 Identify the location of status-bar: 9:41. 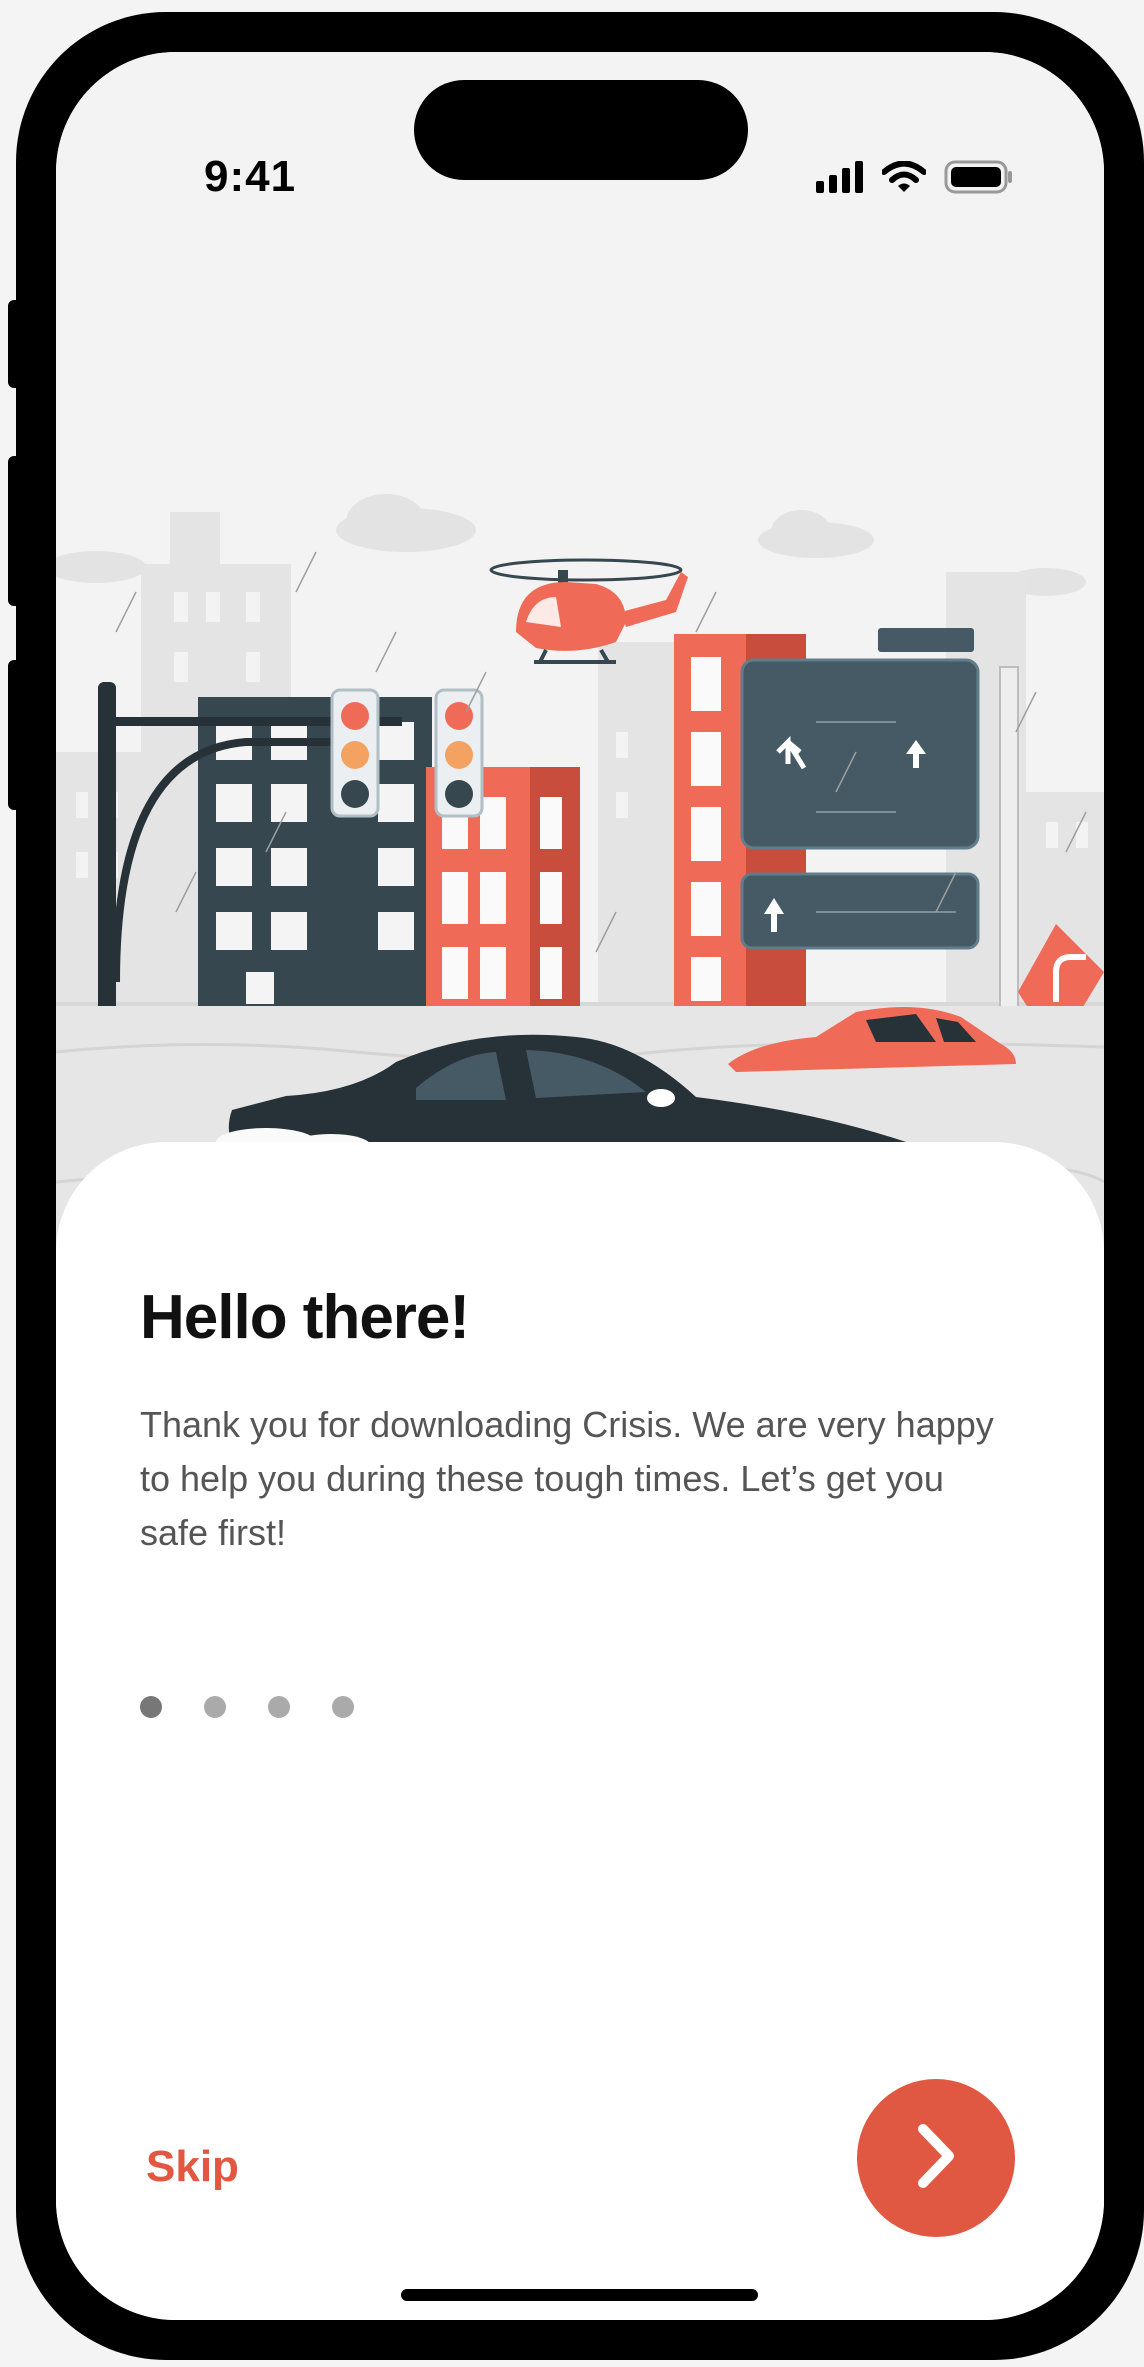
(580, 137).